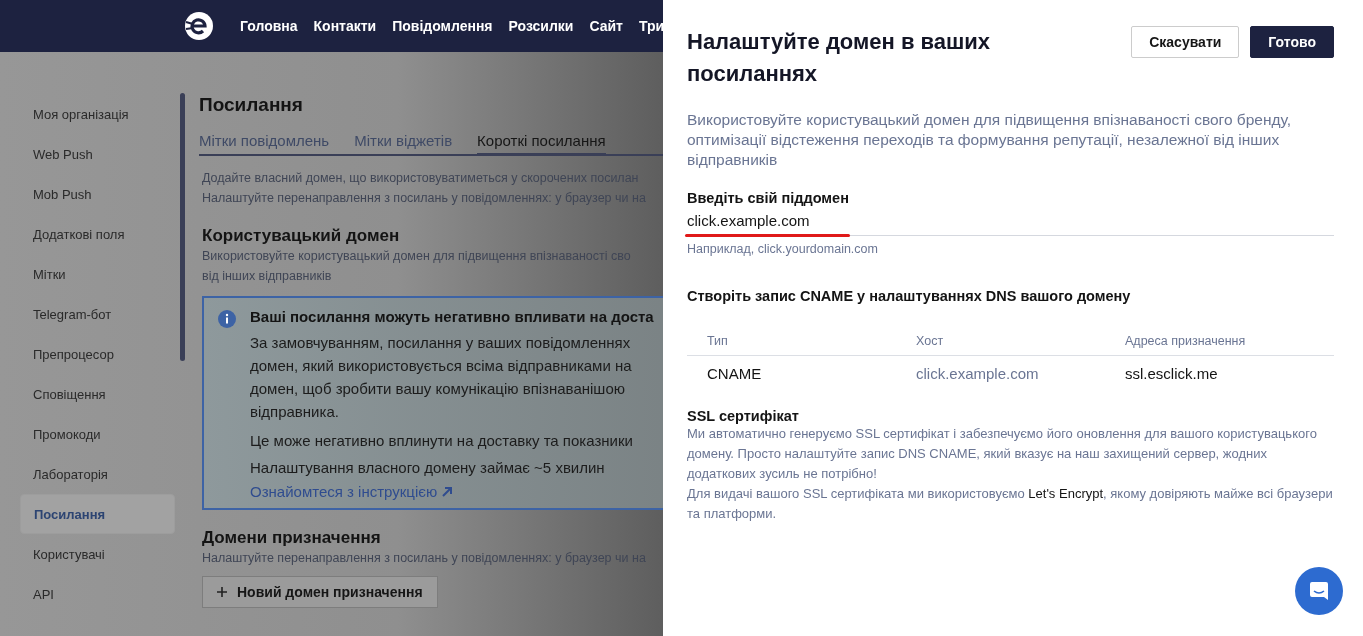  Describe the element at coordinates (930, 340) in the screenshot. I see `column-header: Хост` at that location.